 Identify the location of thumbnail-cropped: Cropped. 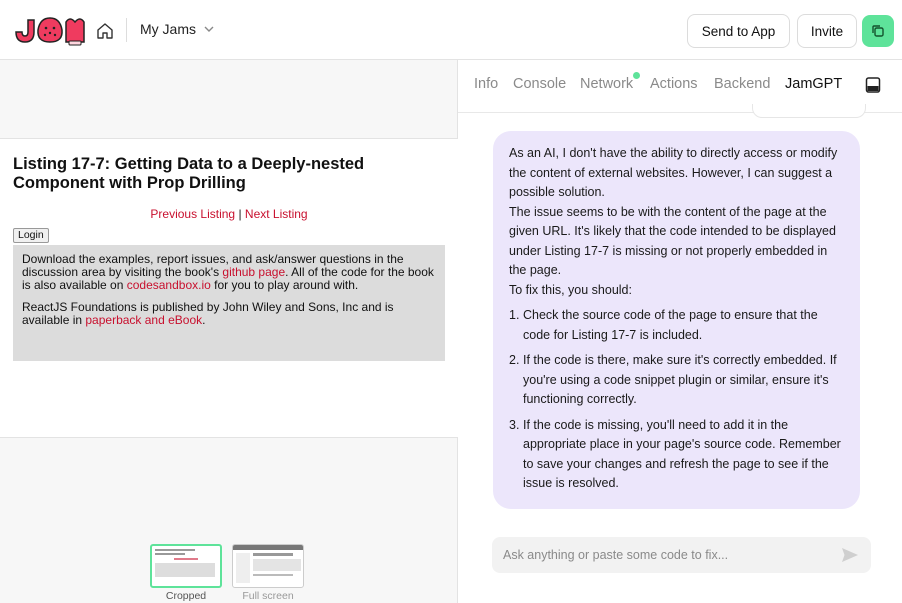
(186, 573).